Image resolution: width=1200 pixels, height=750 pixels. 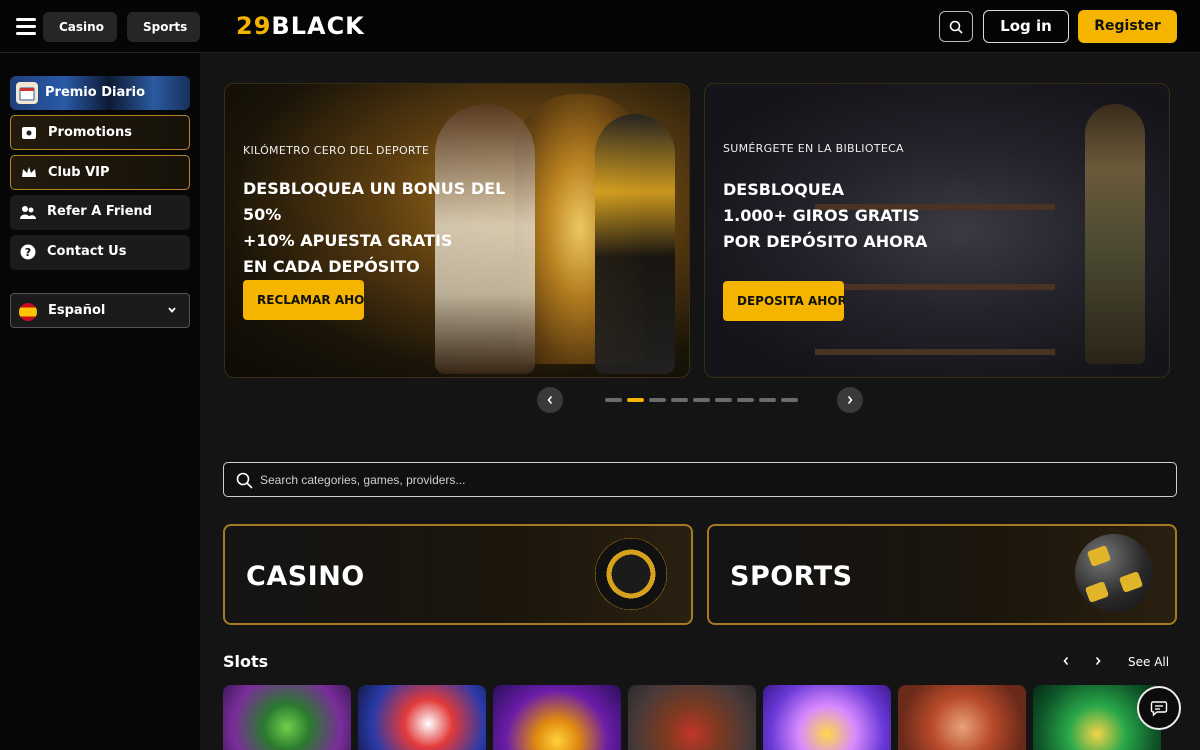 I want to click on banner-title-line: POR DEPÓSITO AHORA, so click(x=825, y=241).